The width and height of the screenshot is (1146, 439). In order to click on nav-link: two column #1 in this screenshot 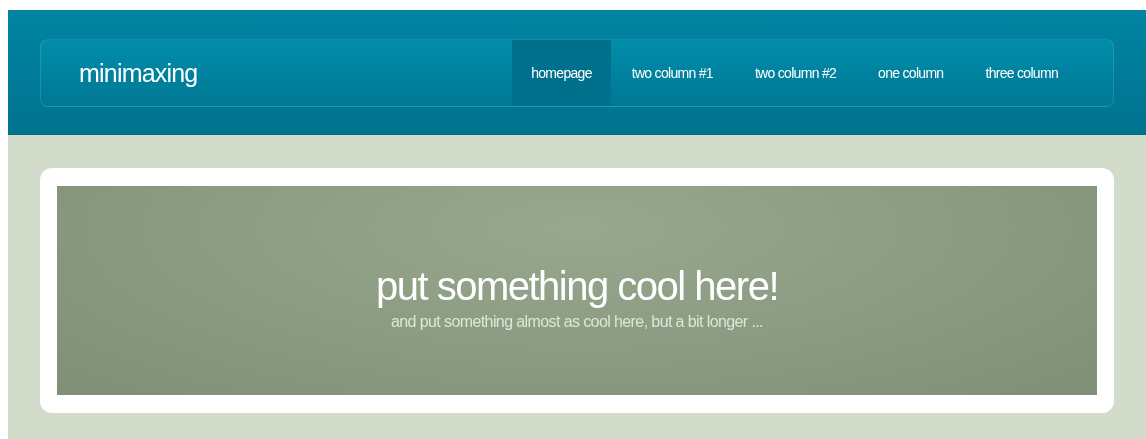, I will do `click(672, 73)`.